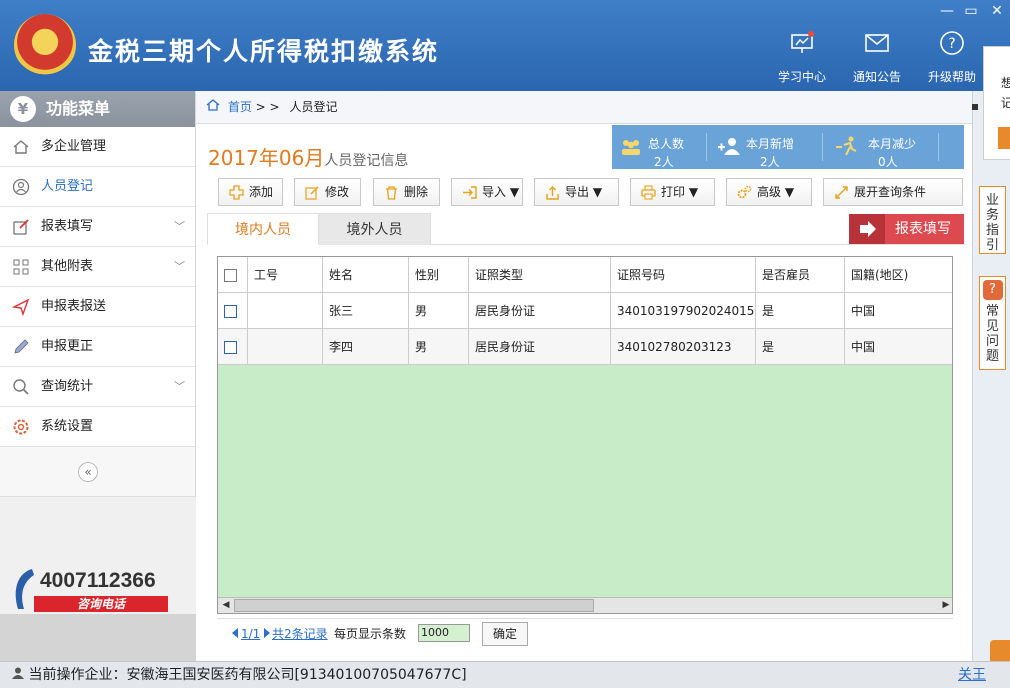 The image size is (1010, 688). Describe the element at coordinates (683, 347) in the screenshot. I see `cell-id-number: 340102780203123` at that location.